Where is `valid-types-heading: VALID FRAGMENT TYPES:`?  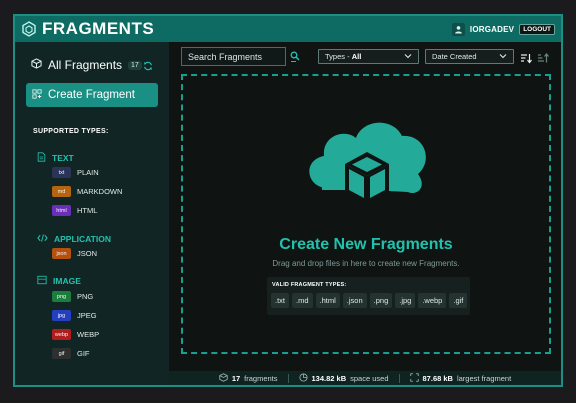
valid-types-heading: VALID FRAGMENT TYPES: is located at coordinates (309, 285).